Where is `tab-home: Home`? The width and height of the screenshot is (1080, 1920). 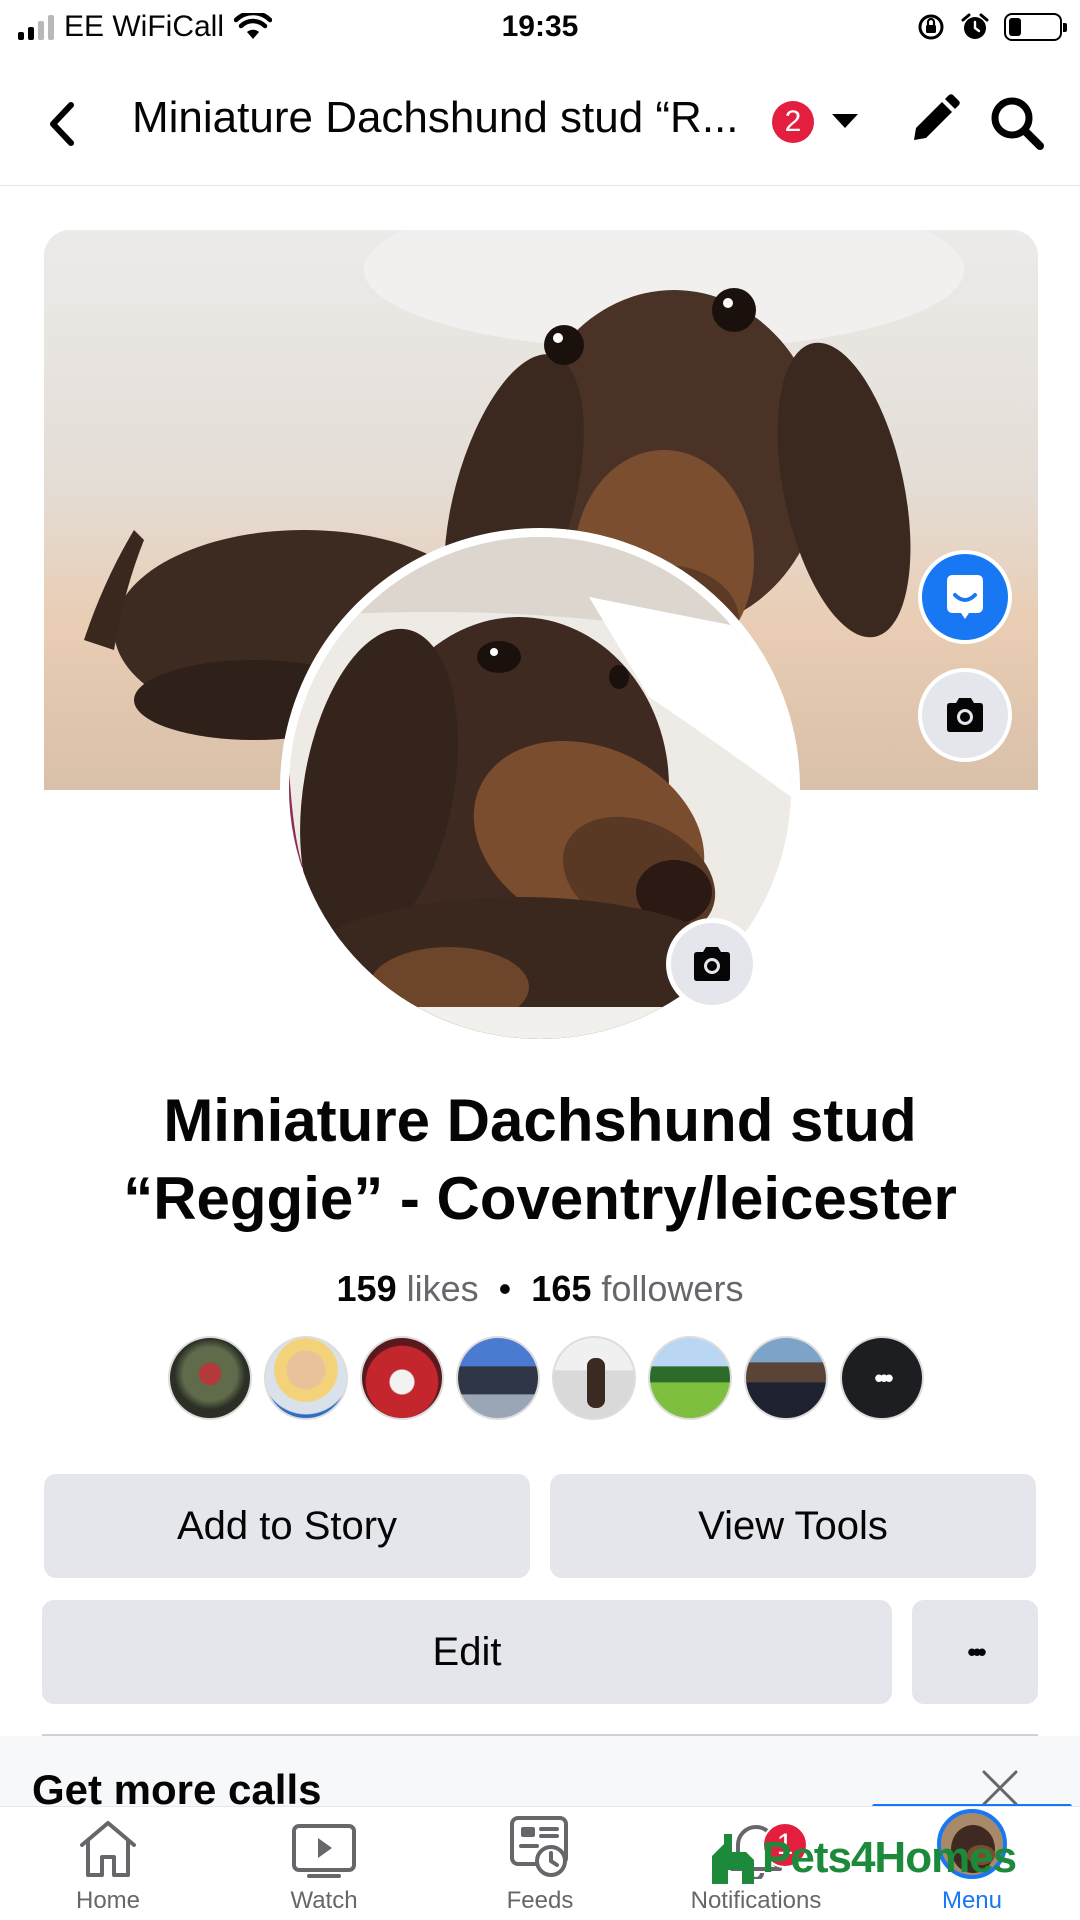
tab-home: Home is located at coordinates (108, 1863).